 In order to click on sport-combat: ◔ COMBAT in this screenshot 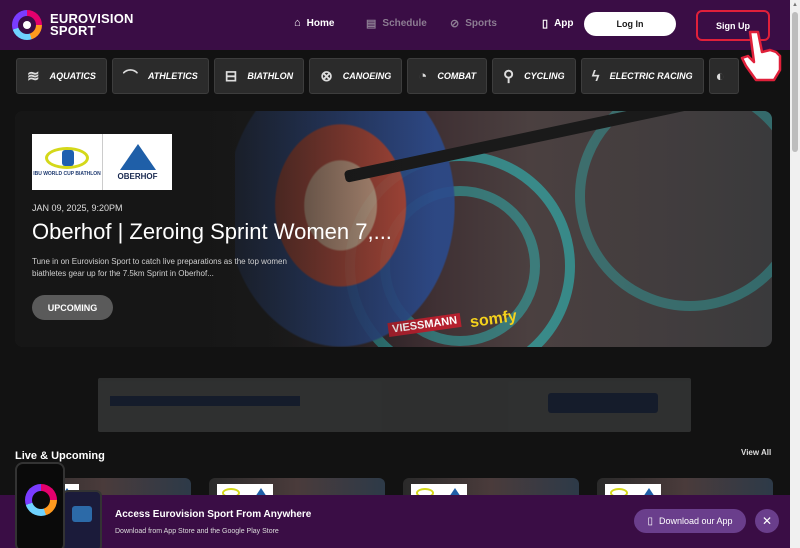, I will do `click(447, 76)`.